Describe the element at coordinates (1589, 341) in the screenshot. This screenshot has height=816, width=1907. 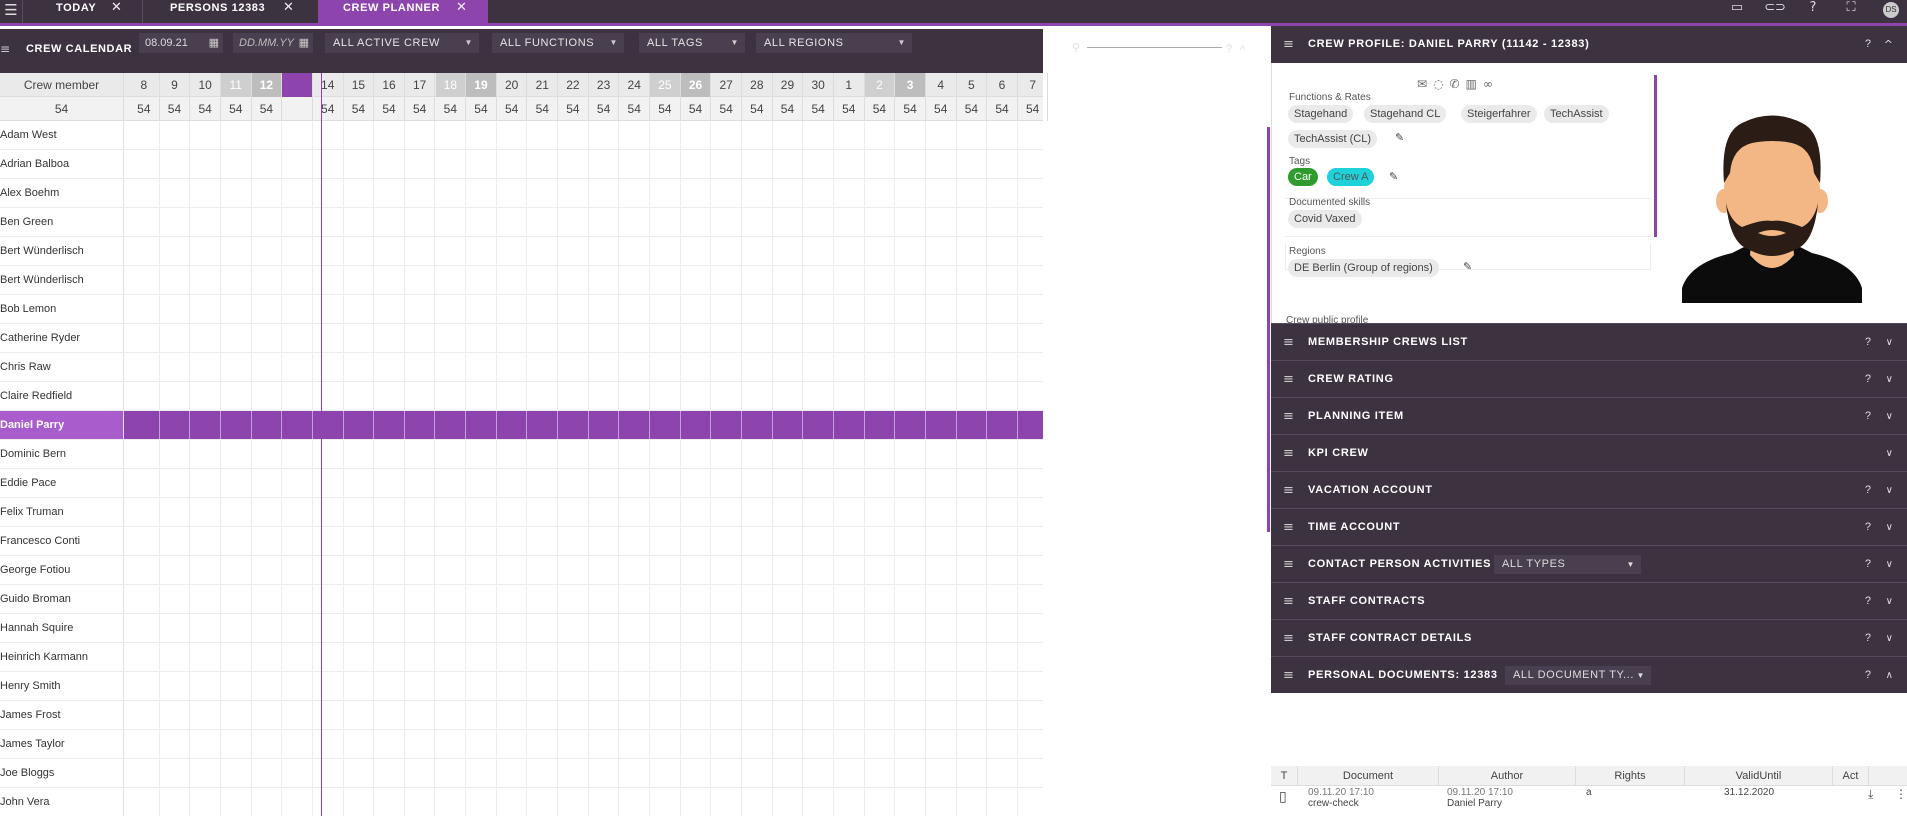
I see `section-membership-crews-list: ≡ MEMBERSHIP CREWS LIST? ∨` at that location.